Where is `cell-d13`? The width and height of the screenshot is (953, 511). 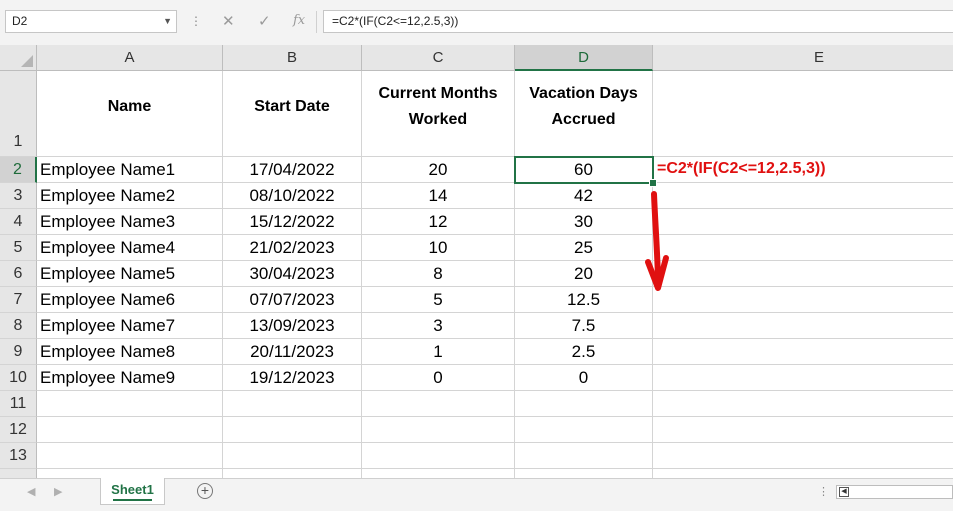 cell-d13 is located at coordinates (584, 456).